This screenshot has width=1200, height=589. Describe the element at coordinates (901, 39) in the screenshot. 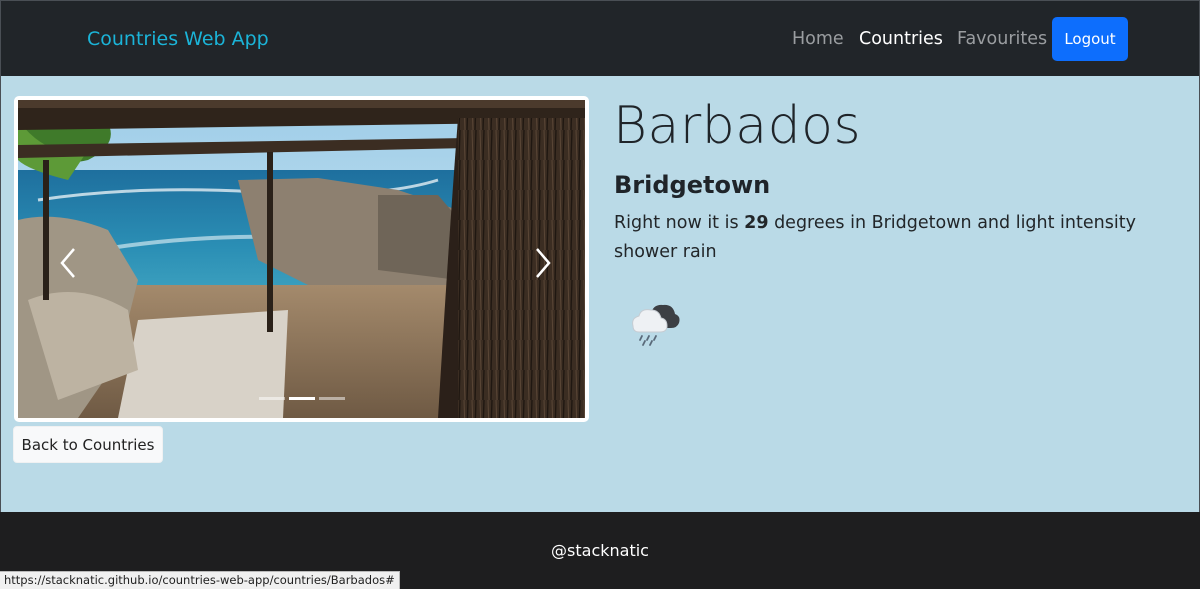

I see `nav-countries-link: Countries` at that location.